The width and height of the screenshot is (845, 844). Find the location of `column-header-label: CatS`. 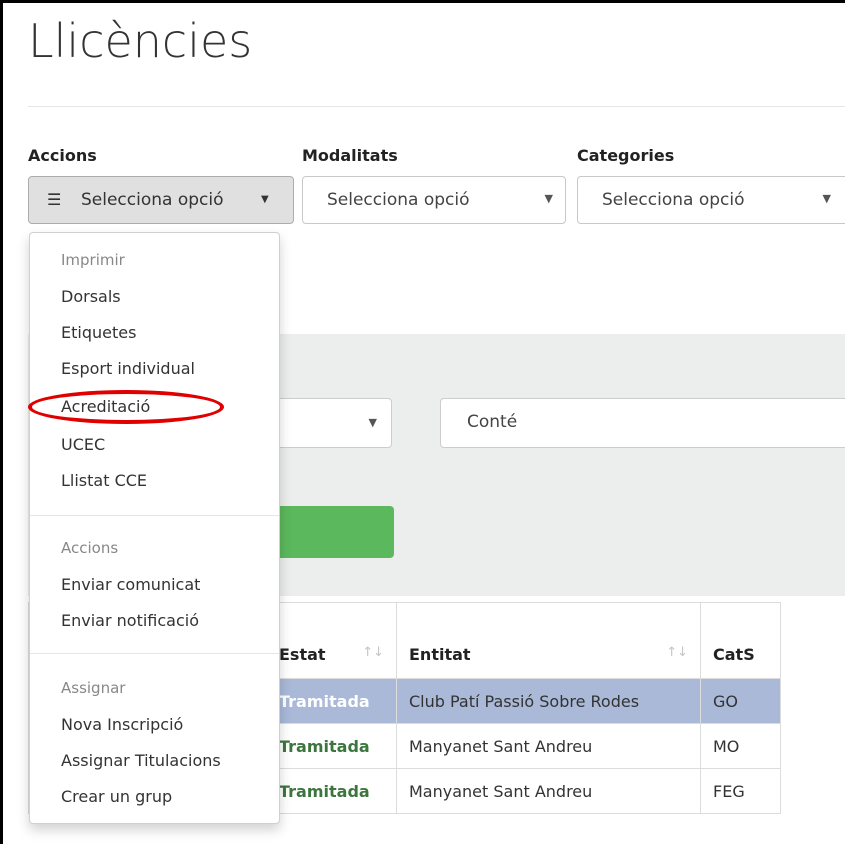

column-header-label: CatS is located at coordinates (734, 654).